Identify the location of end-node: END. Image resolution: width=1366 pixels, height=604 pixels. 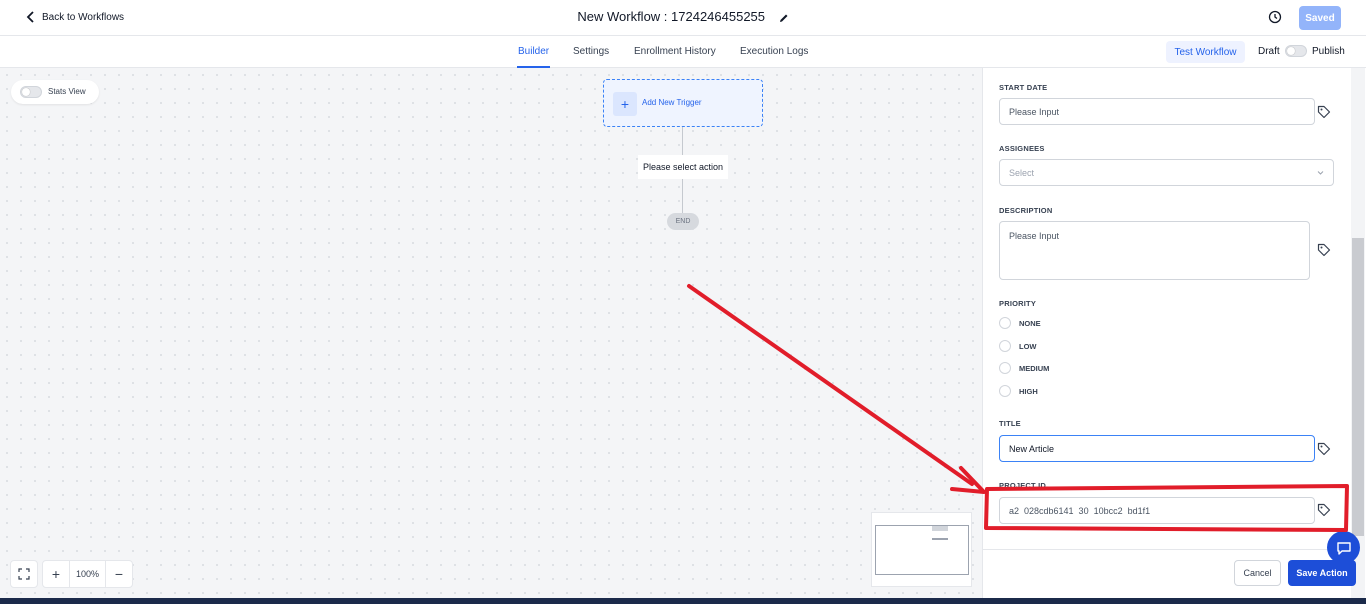
(683, 221).